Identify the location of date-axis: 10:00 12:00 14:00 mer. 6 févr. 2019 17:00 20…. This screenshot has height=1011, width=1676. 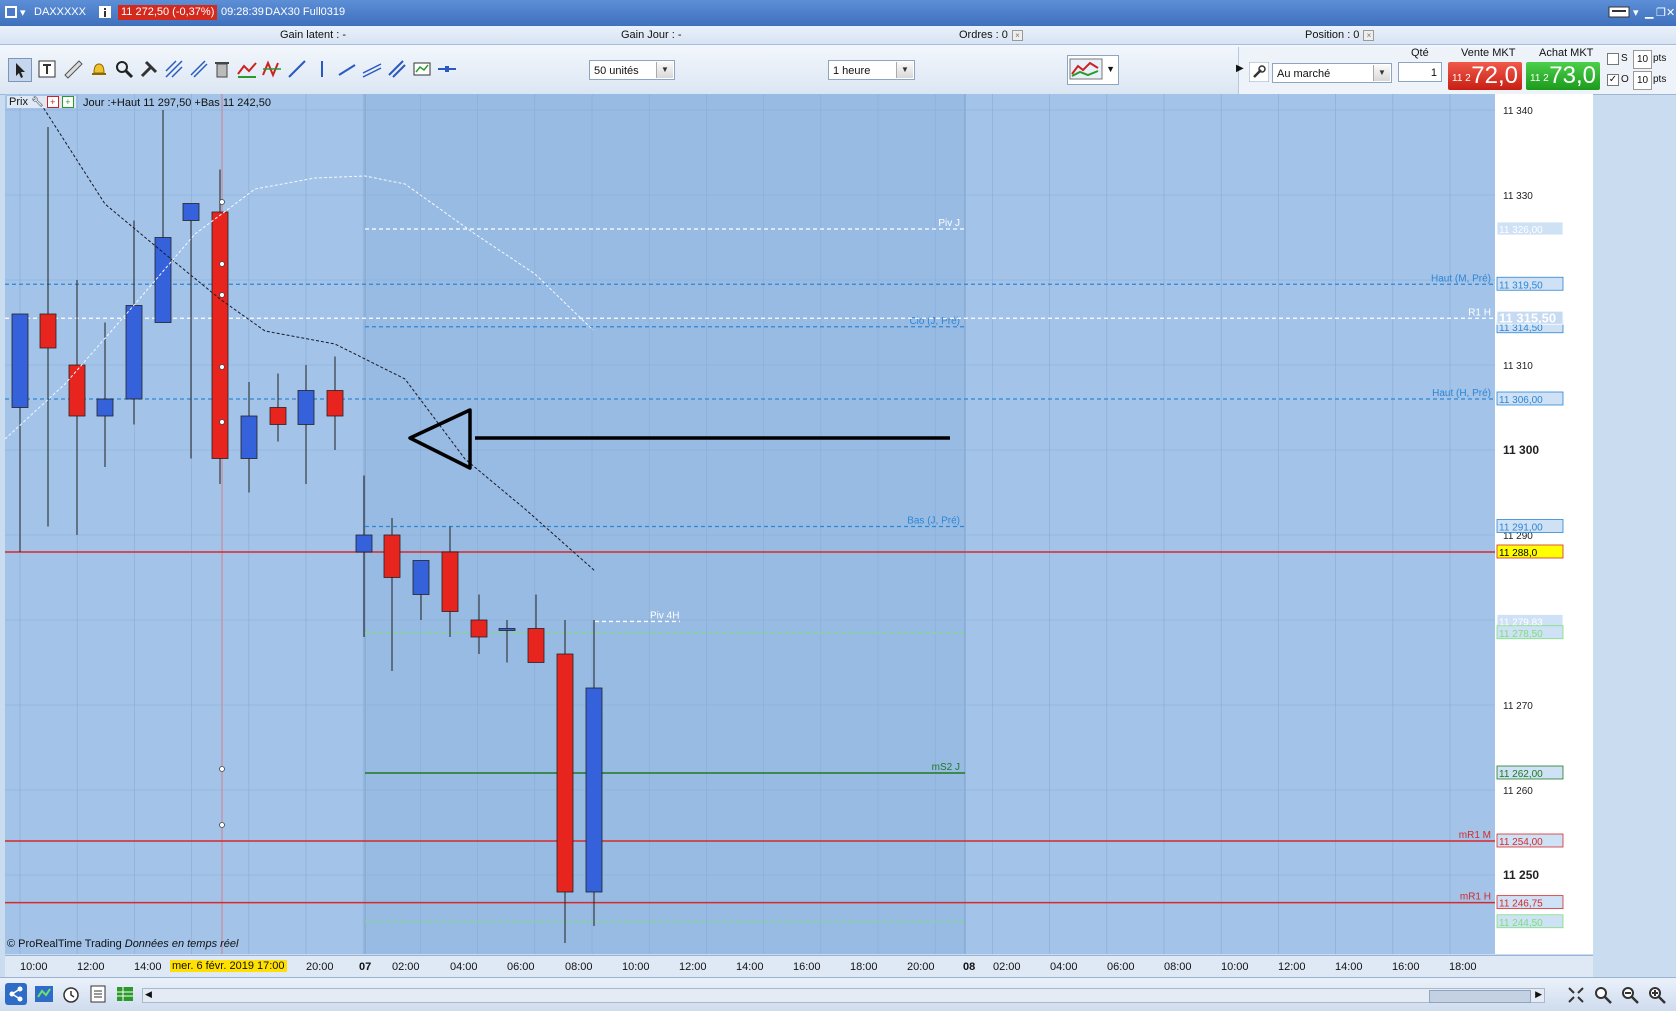
(799, 966).